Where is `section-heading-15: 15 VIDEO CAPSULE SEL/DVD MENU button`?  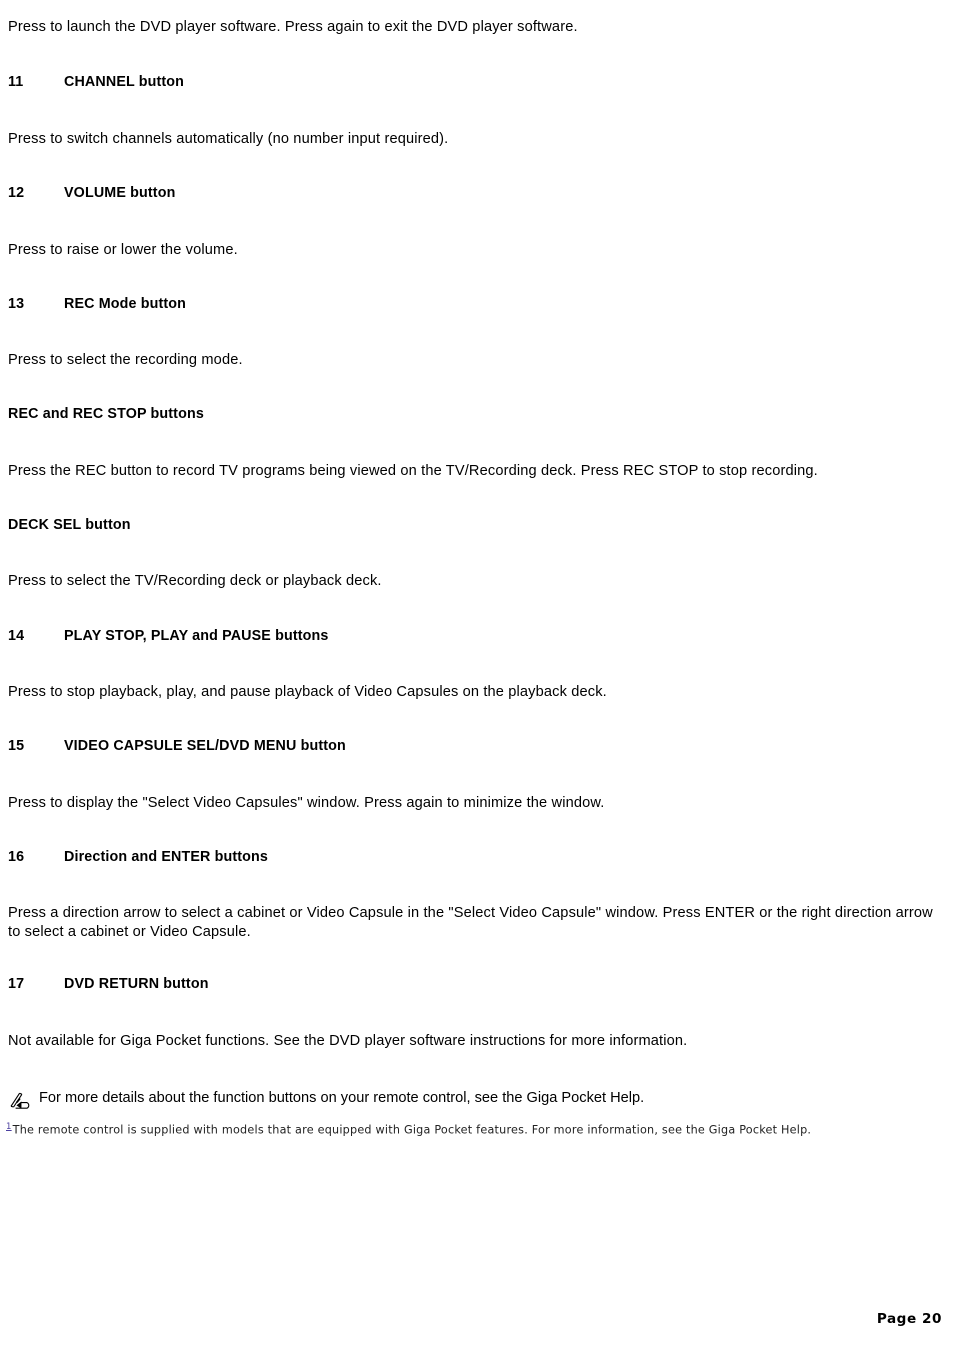
section-heading-15: 15 VIDEO CAPSULE SEL/DVD MENU button is located at coordinates (478, 746).